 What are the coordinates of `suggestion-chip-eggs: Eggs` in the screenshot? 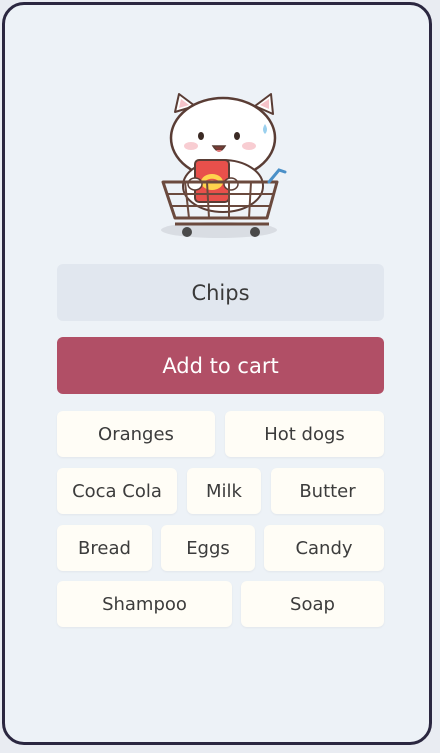 It's located at (208, 548).